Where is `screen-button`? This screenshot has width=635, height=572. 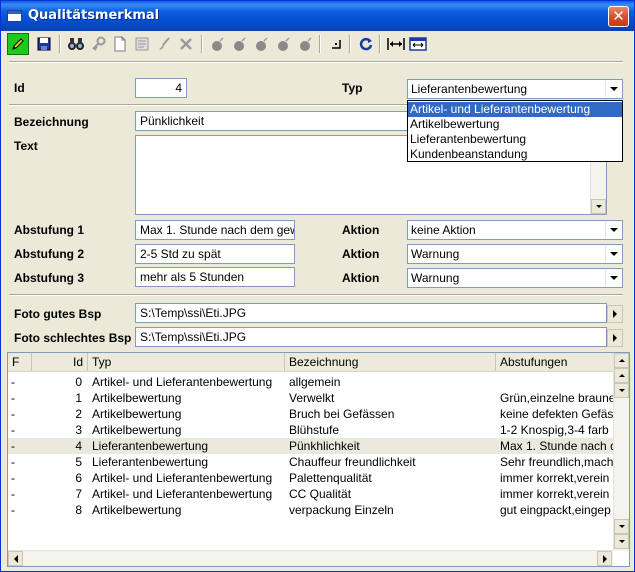 screen-button is located at coordinates (418, 44).